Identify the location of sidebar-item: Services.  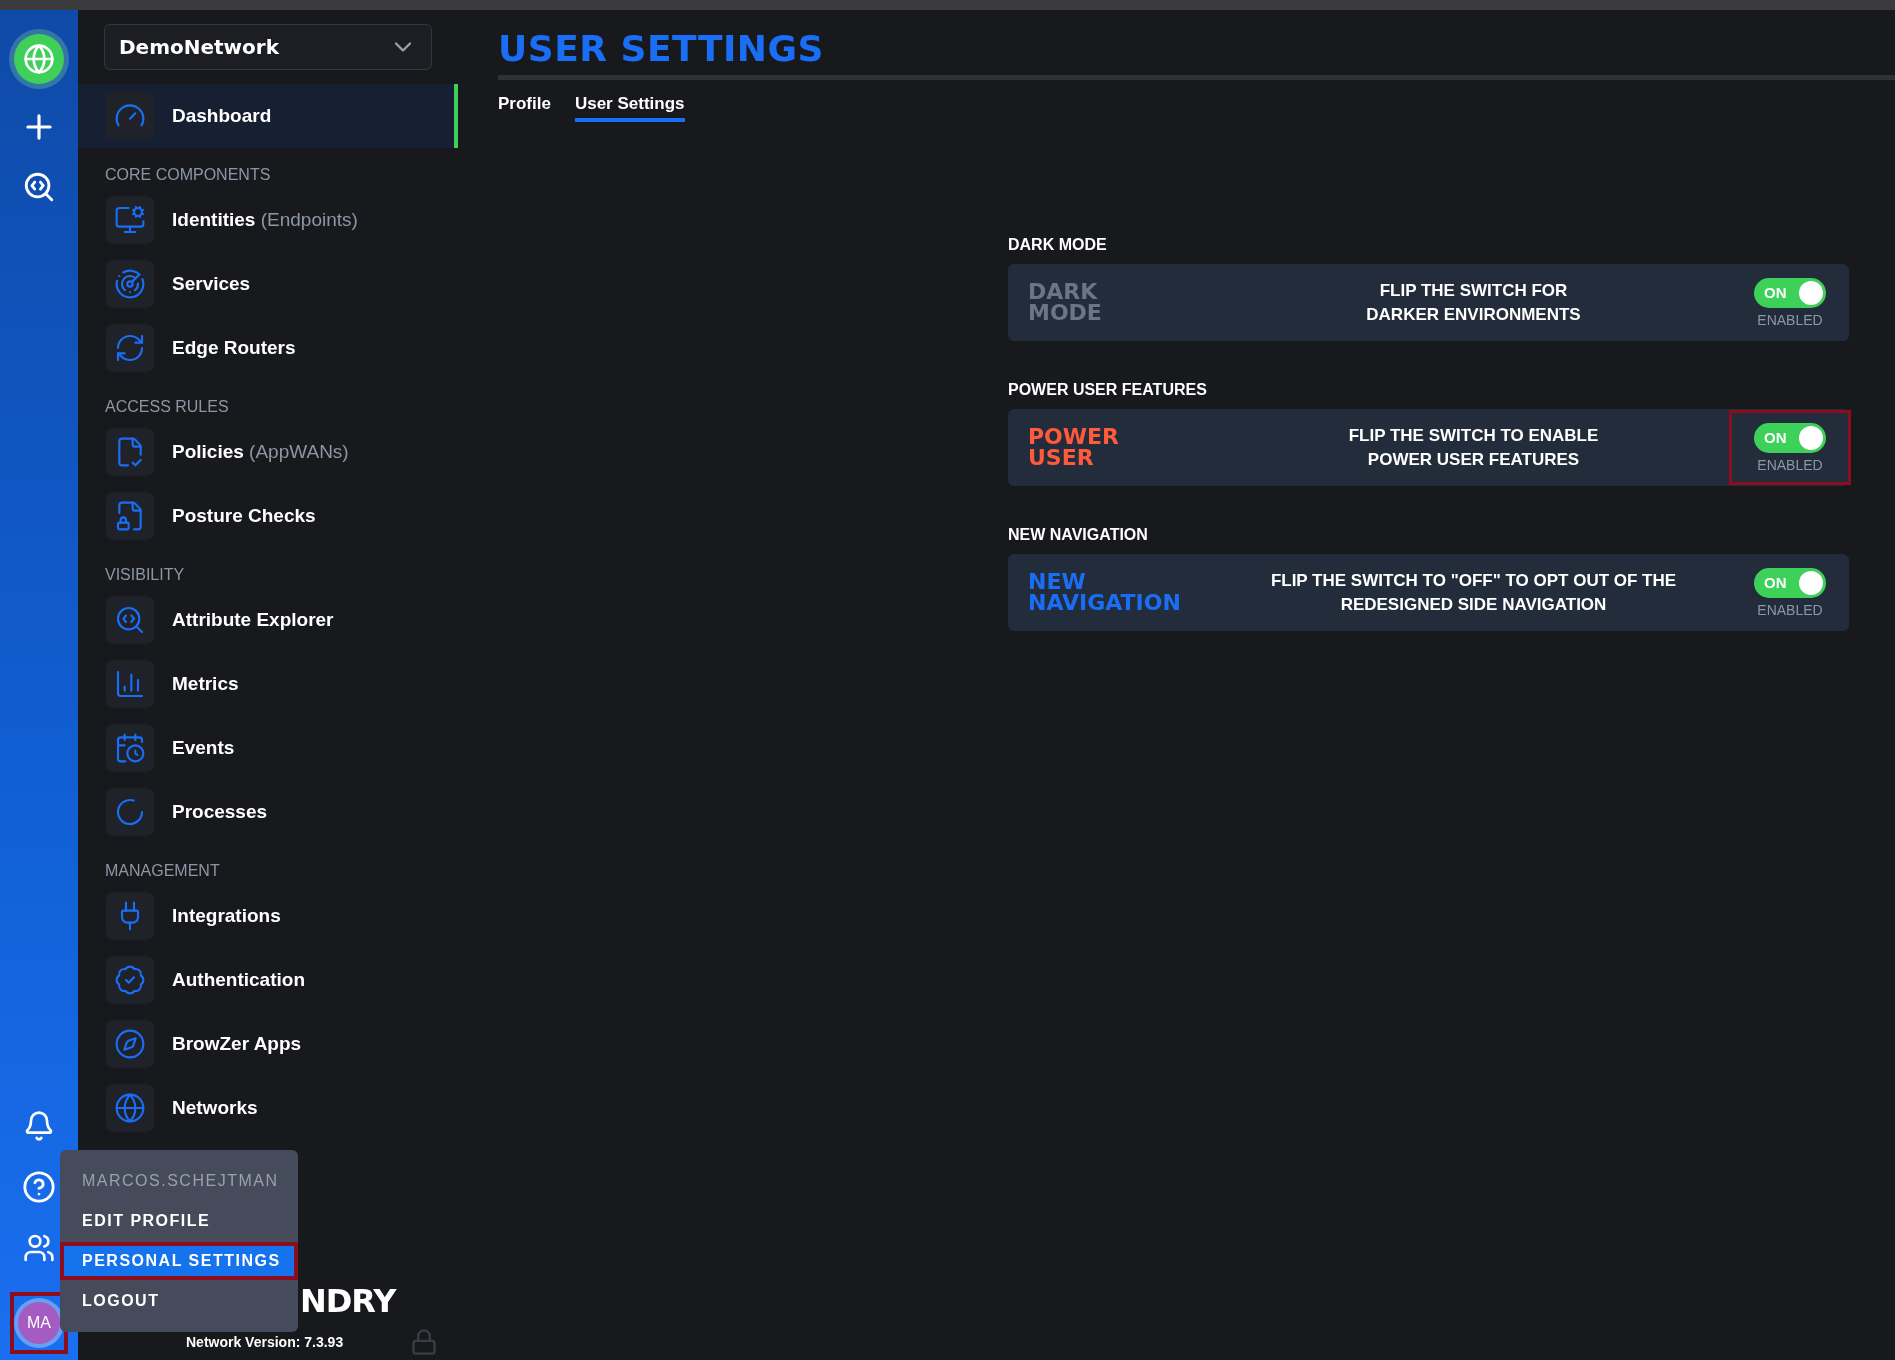
(268, 284).